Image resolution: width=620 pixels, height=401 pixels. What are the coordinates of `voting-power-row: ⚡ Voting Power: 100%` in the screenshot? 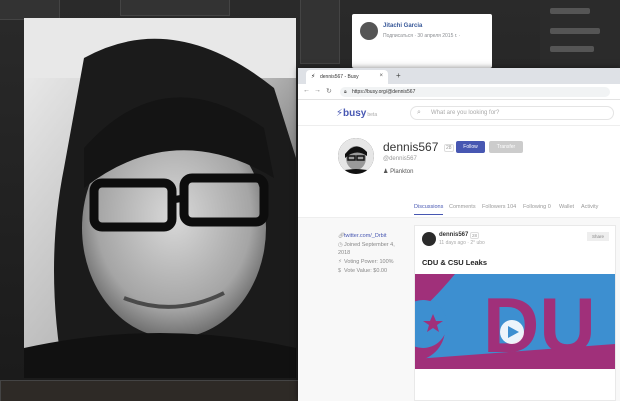 It's located at (373, 262).